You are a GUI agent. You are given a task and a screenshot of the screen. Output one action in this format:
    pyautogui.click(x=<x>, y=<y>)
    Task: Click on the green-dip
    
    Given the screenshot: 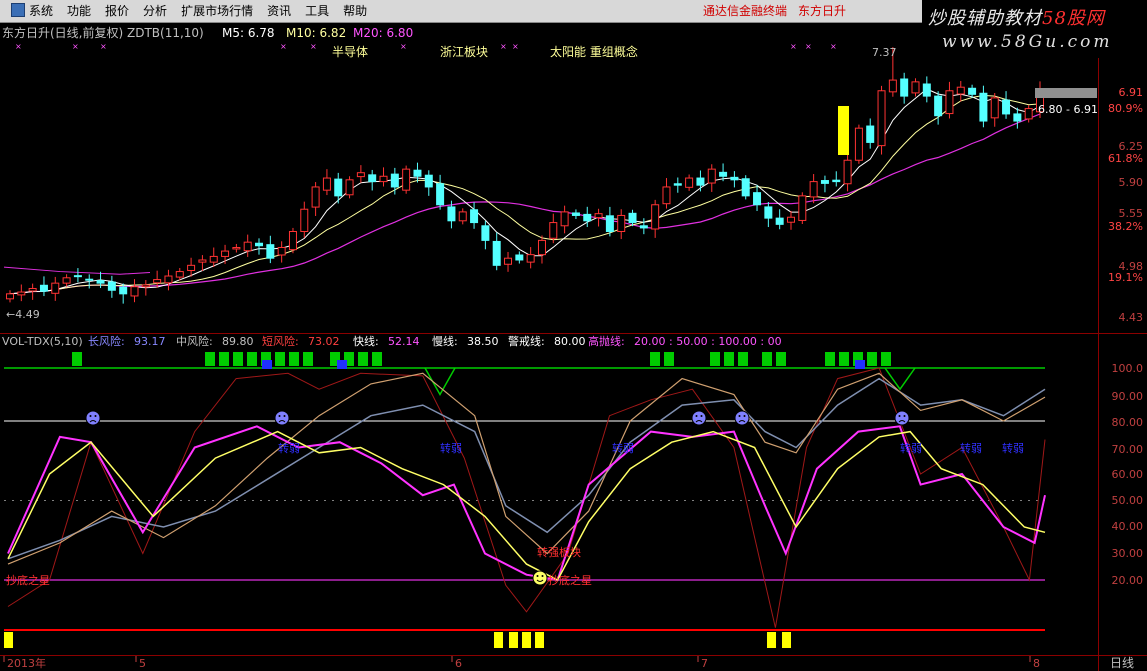 What is the action you would take?
    pyautogui.click(x=440, y=382)
    